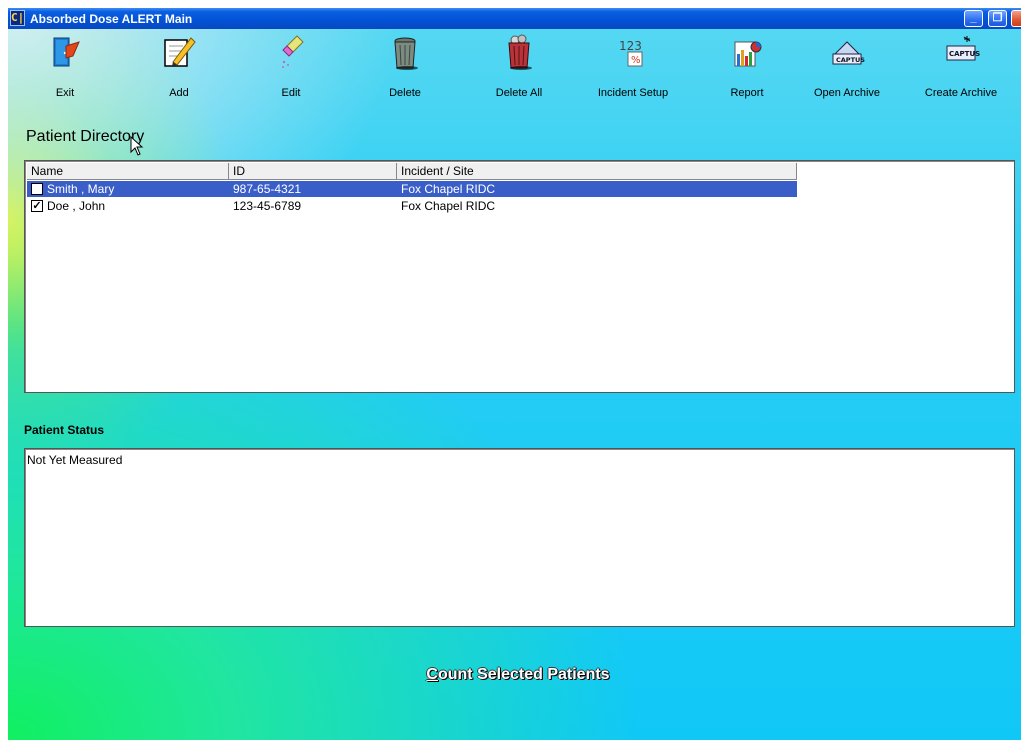 This screenshot has width=1021, height=740. Describe the element at coordinates (964, 54) in the screenshot. I see `create-archive-icon-text: CAPTUS` at that location.